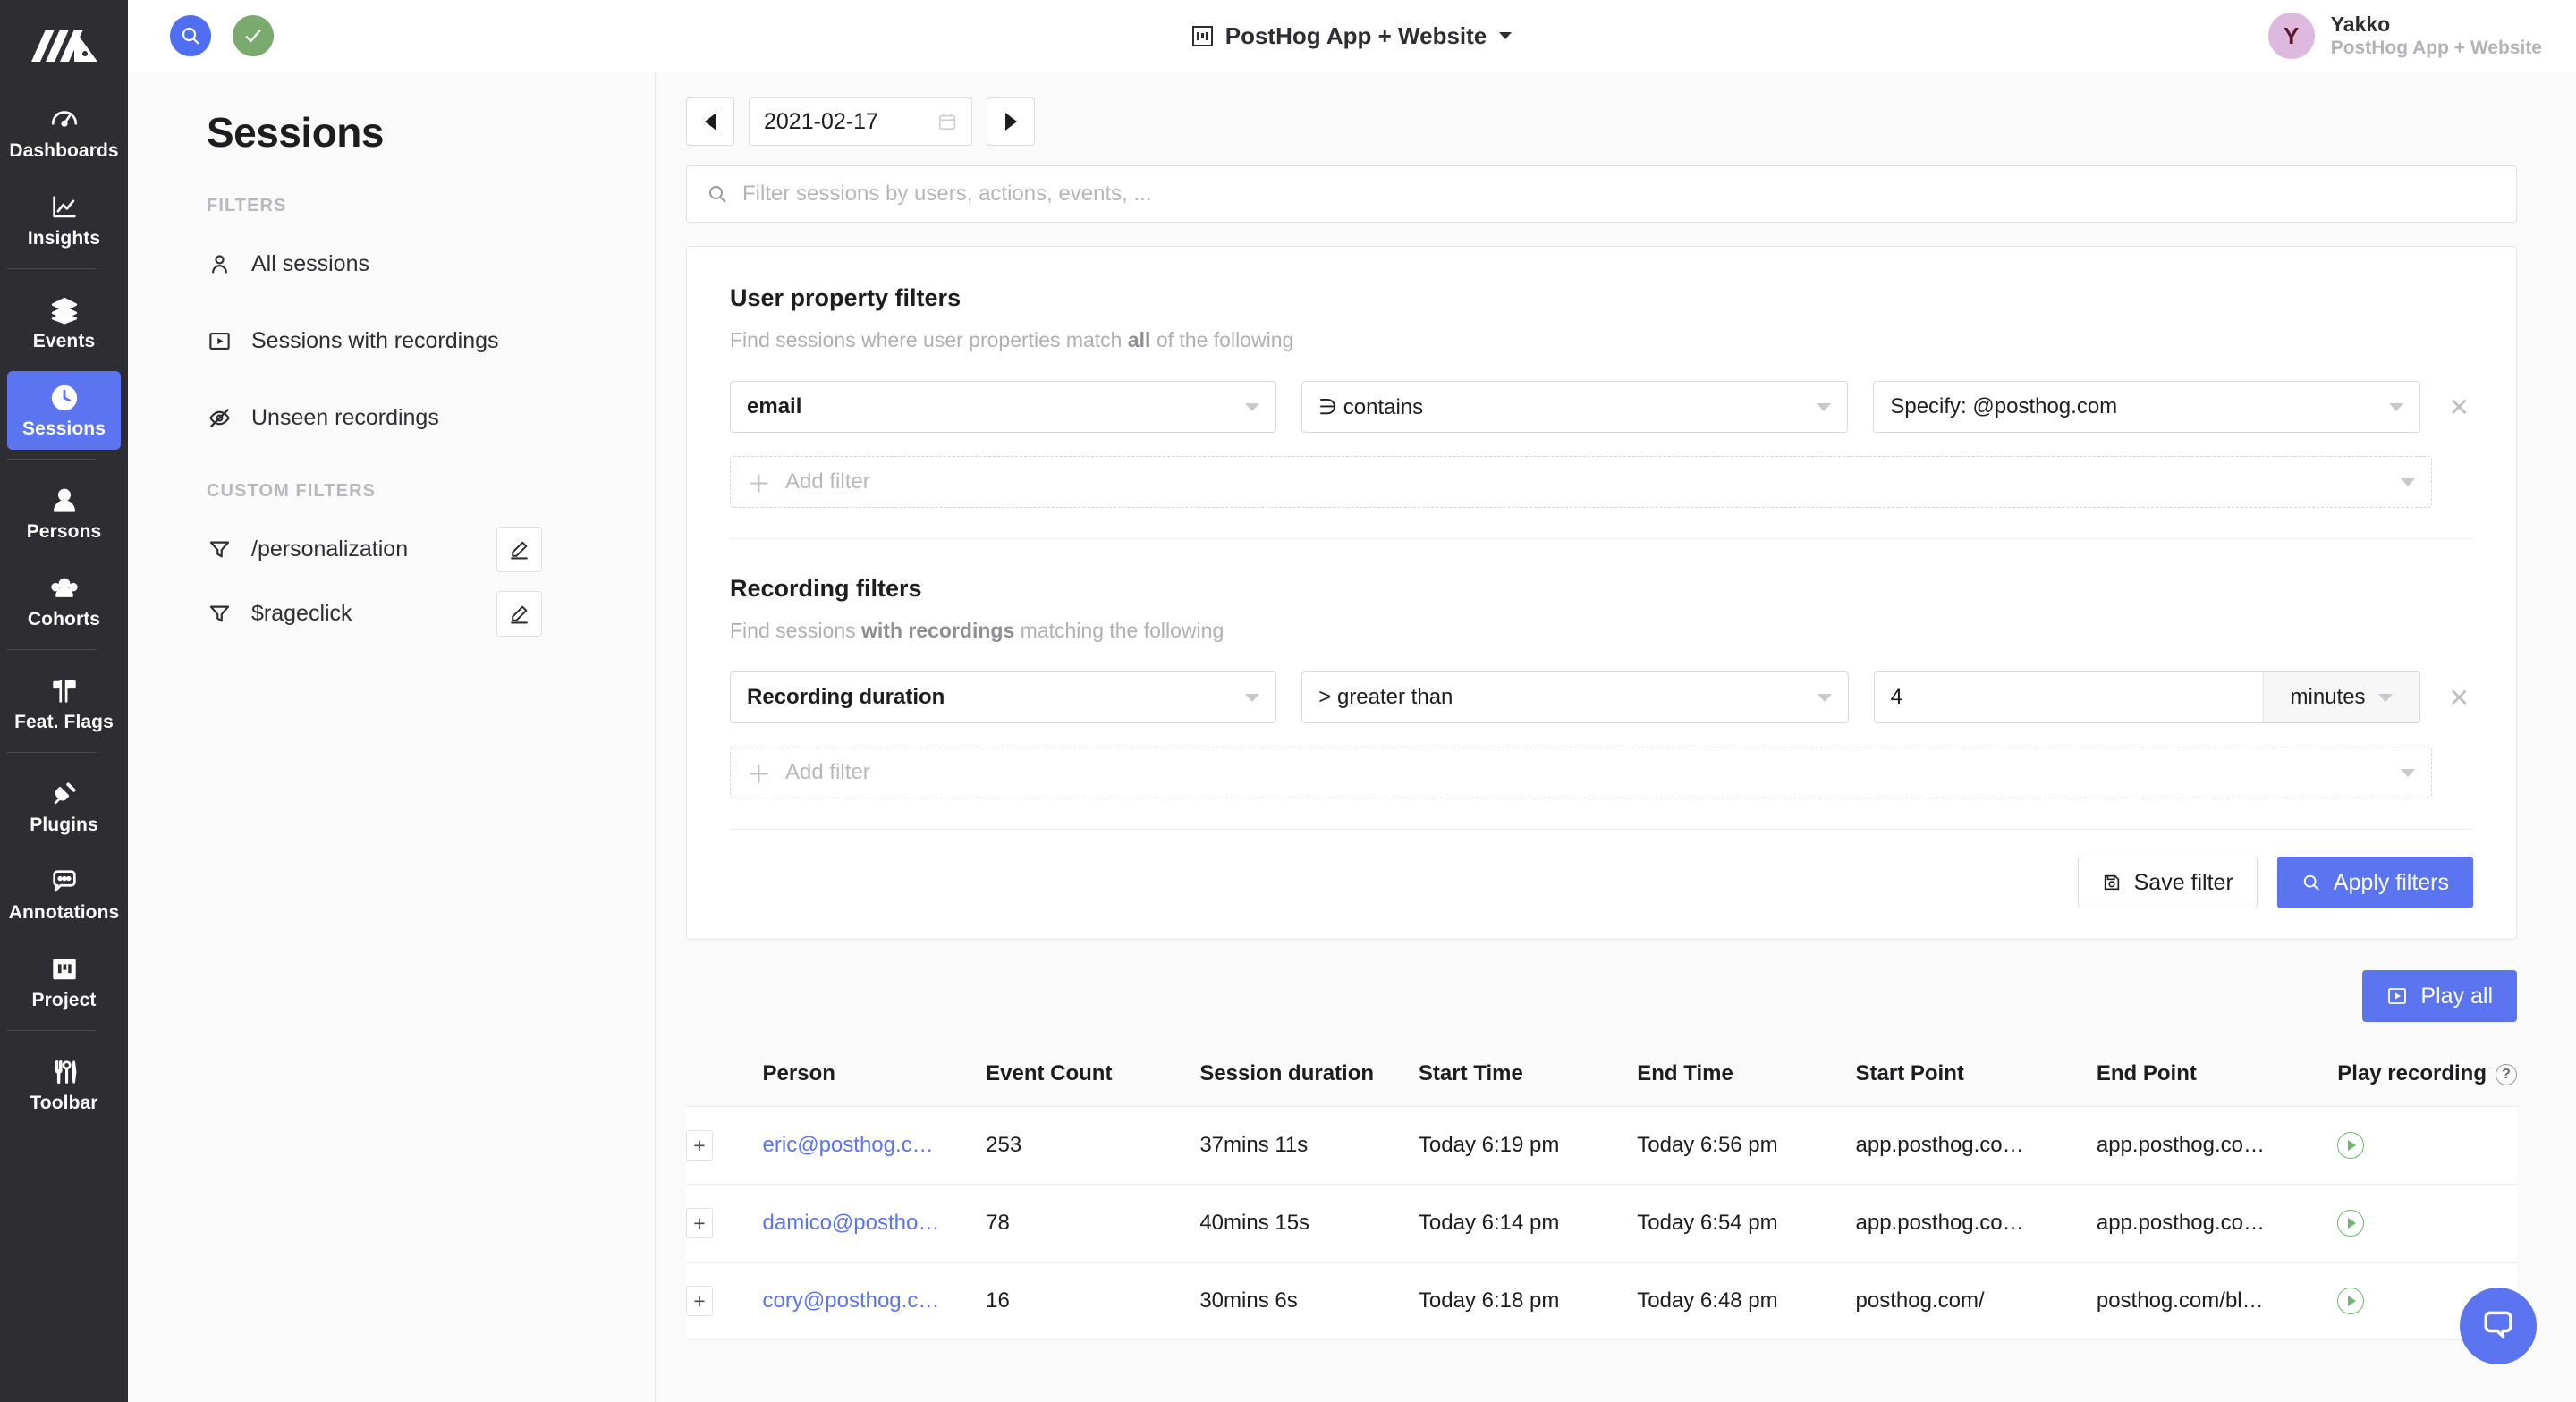  Describe the element at coordinates (759, 775) in the screenshot. I see `plus-icon: ＋` at that location.